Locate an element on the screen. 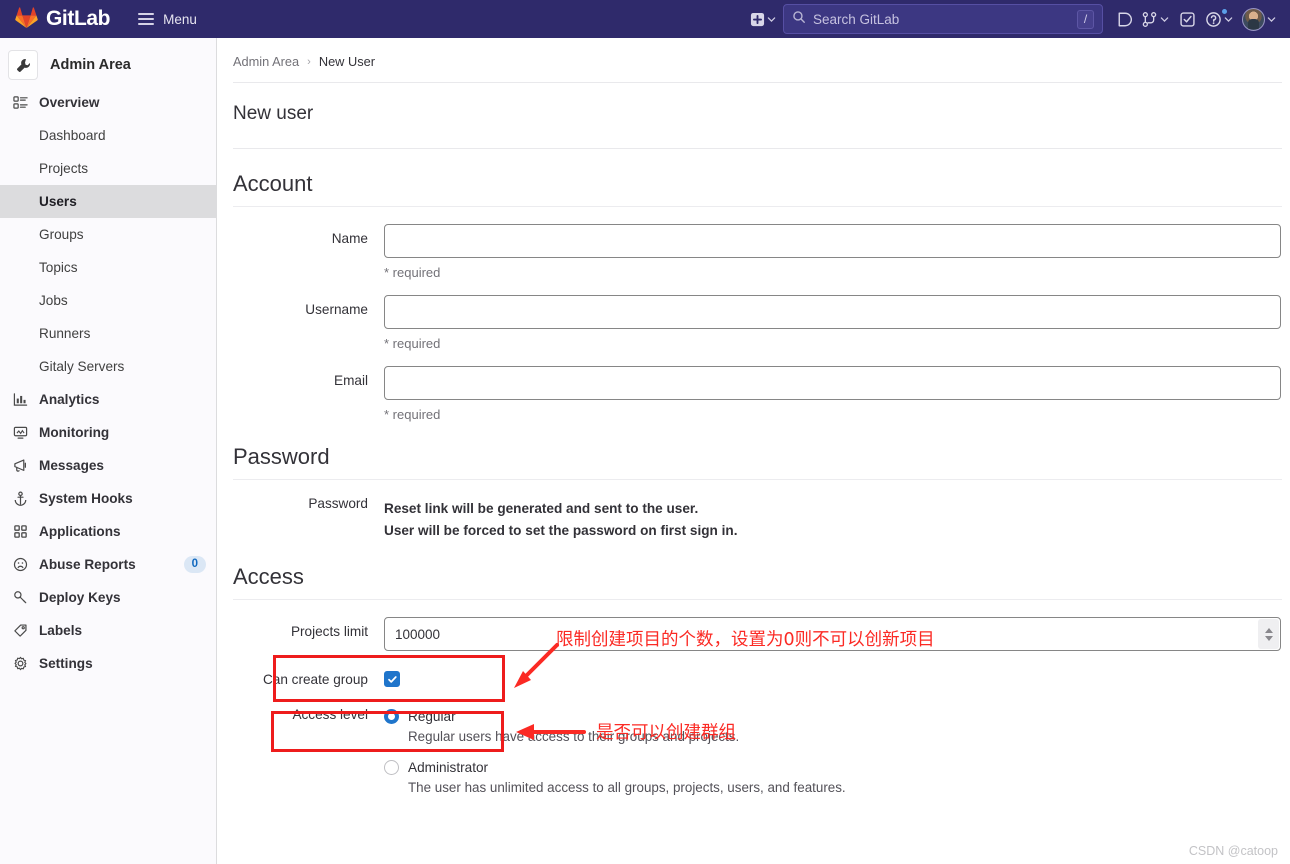 The height and width of the screenshot is (864, 1290). sidebar-item-label: Projects is located at coordinates (64, 168).